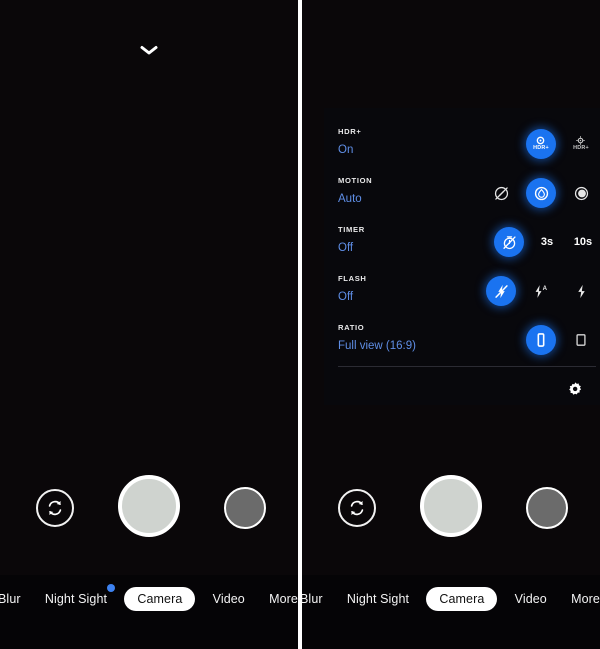 The height and width of the screenshot is (649, 600). I want to click on ratio-full-view-icon, so click(541, 340).